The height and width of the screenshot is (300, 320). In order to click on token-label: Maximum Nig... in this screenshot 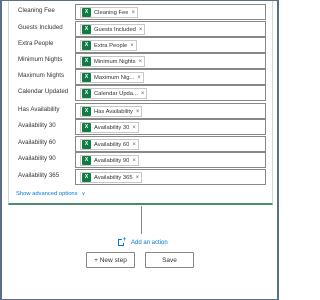, I will do `click(114, 77)`.